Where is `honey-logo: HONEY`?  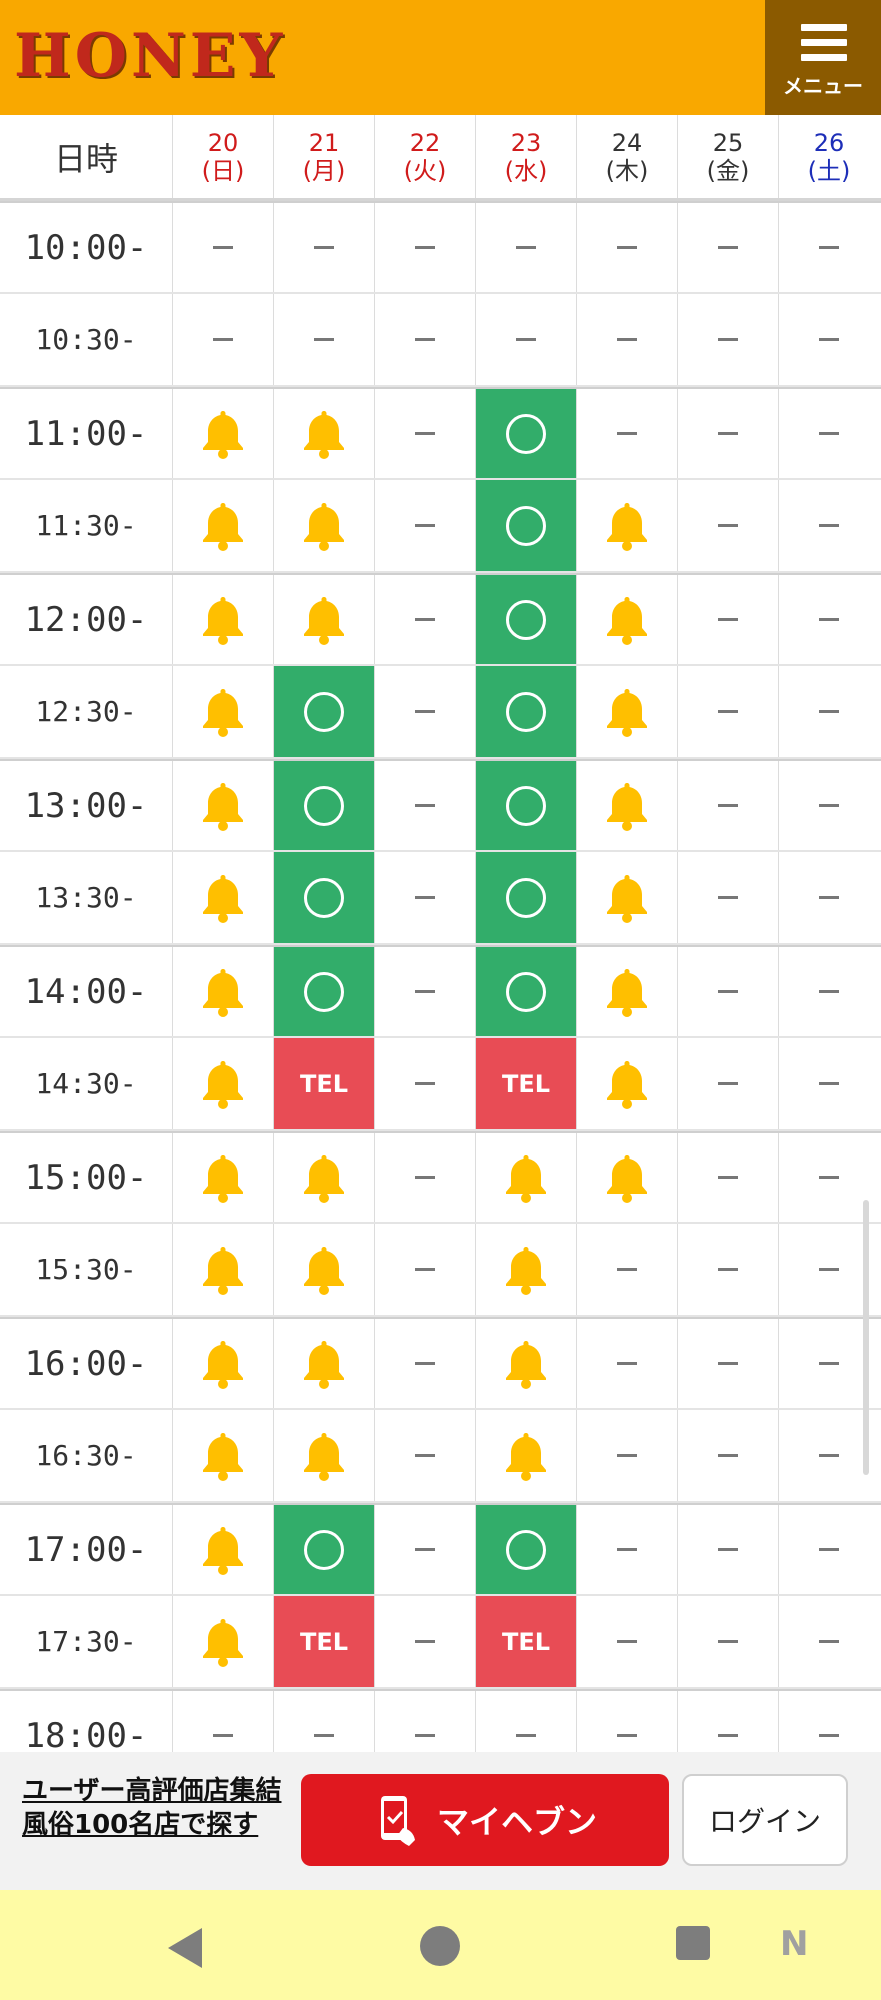 honey-logo: HONEY is located at coordinates (150, 56).